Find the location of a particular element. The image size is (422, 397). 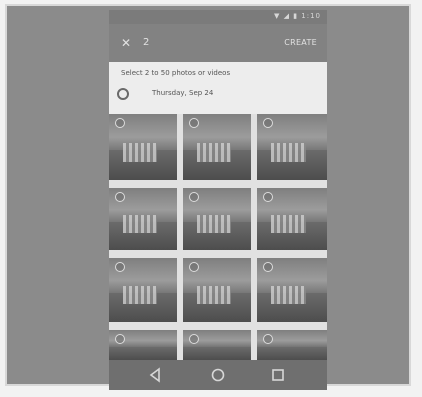

status-indicators: ▼ ◢ ▮ 1:10 is located at coordinates (297, 16).